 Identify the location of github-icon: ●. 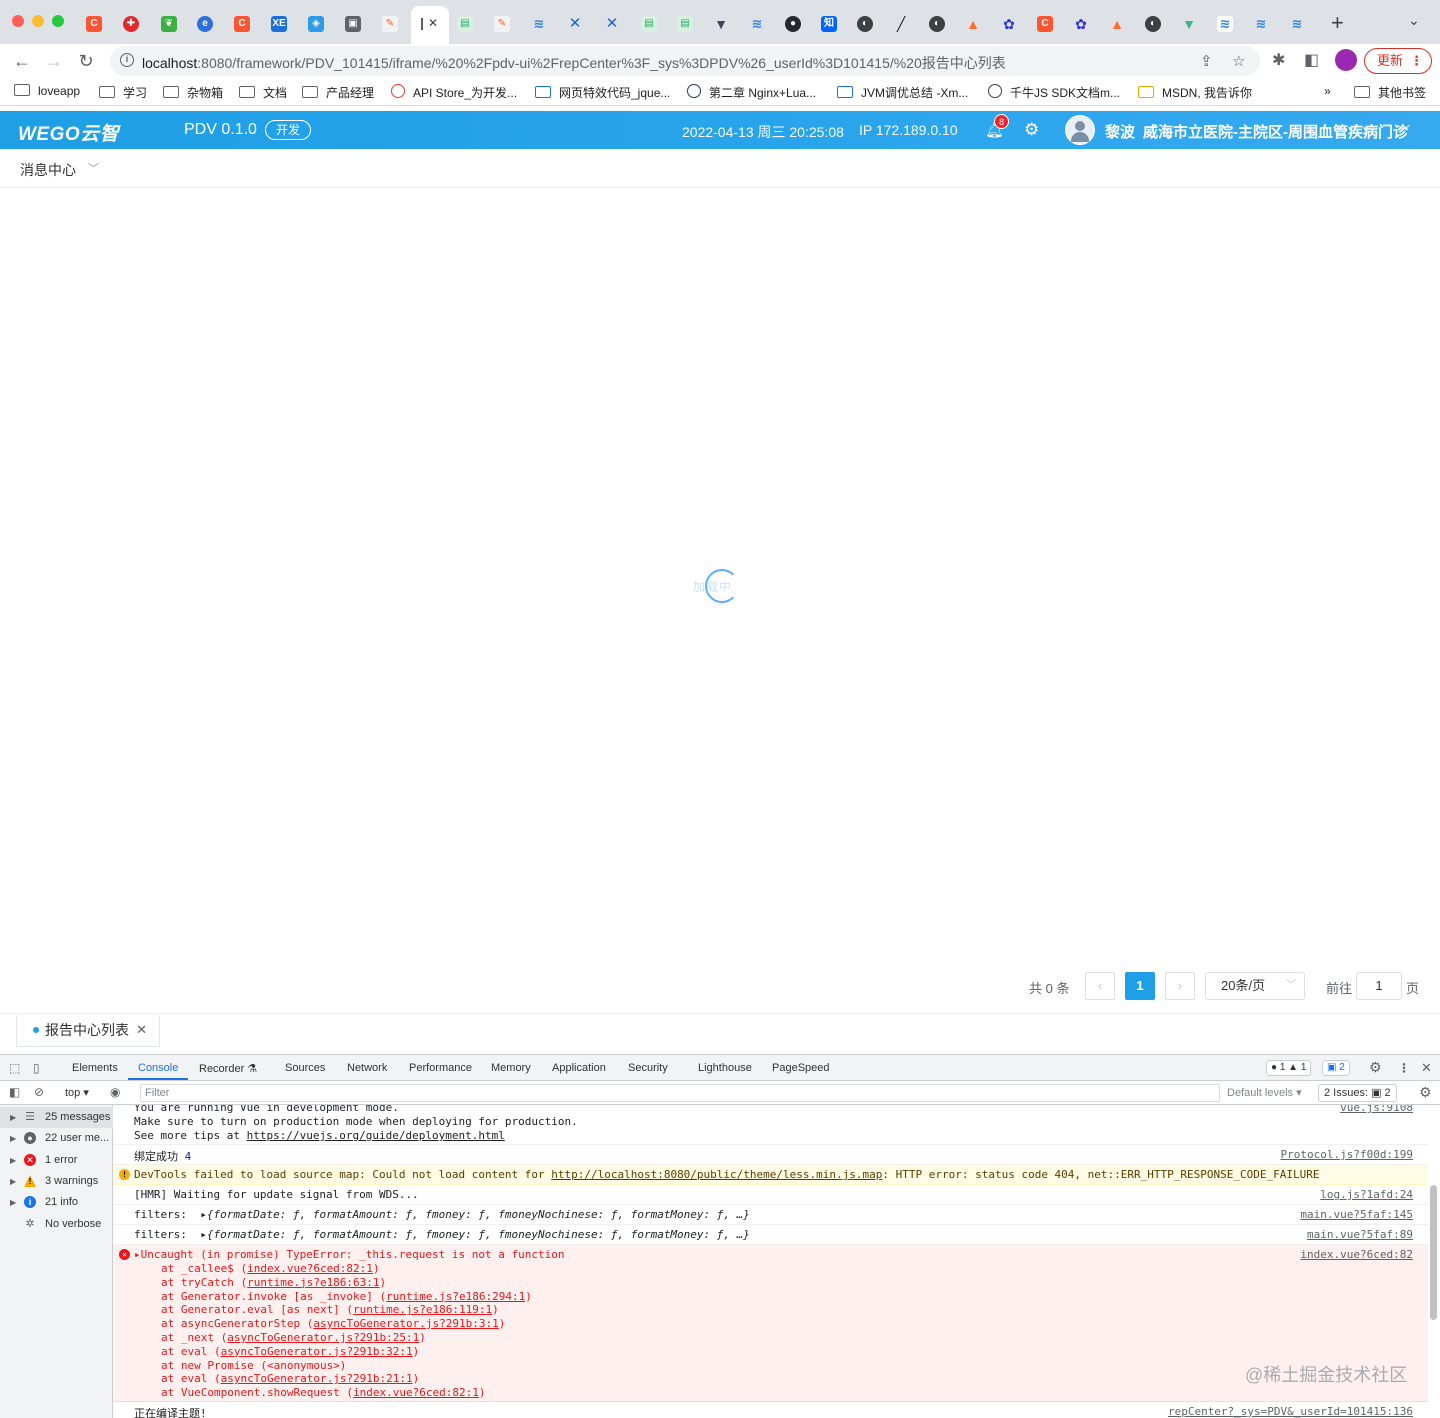
(793, 24).